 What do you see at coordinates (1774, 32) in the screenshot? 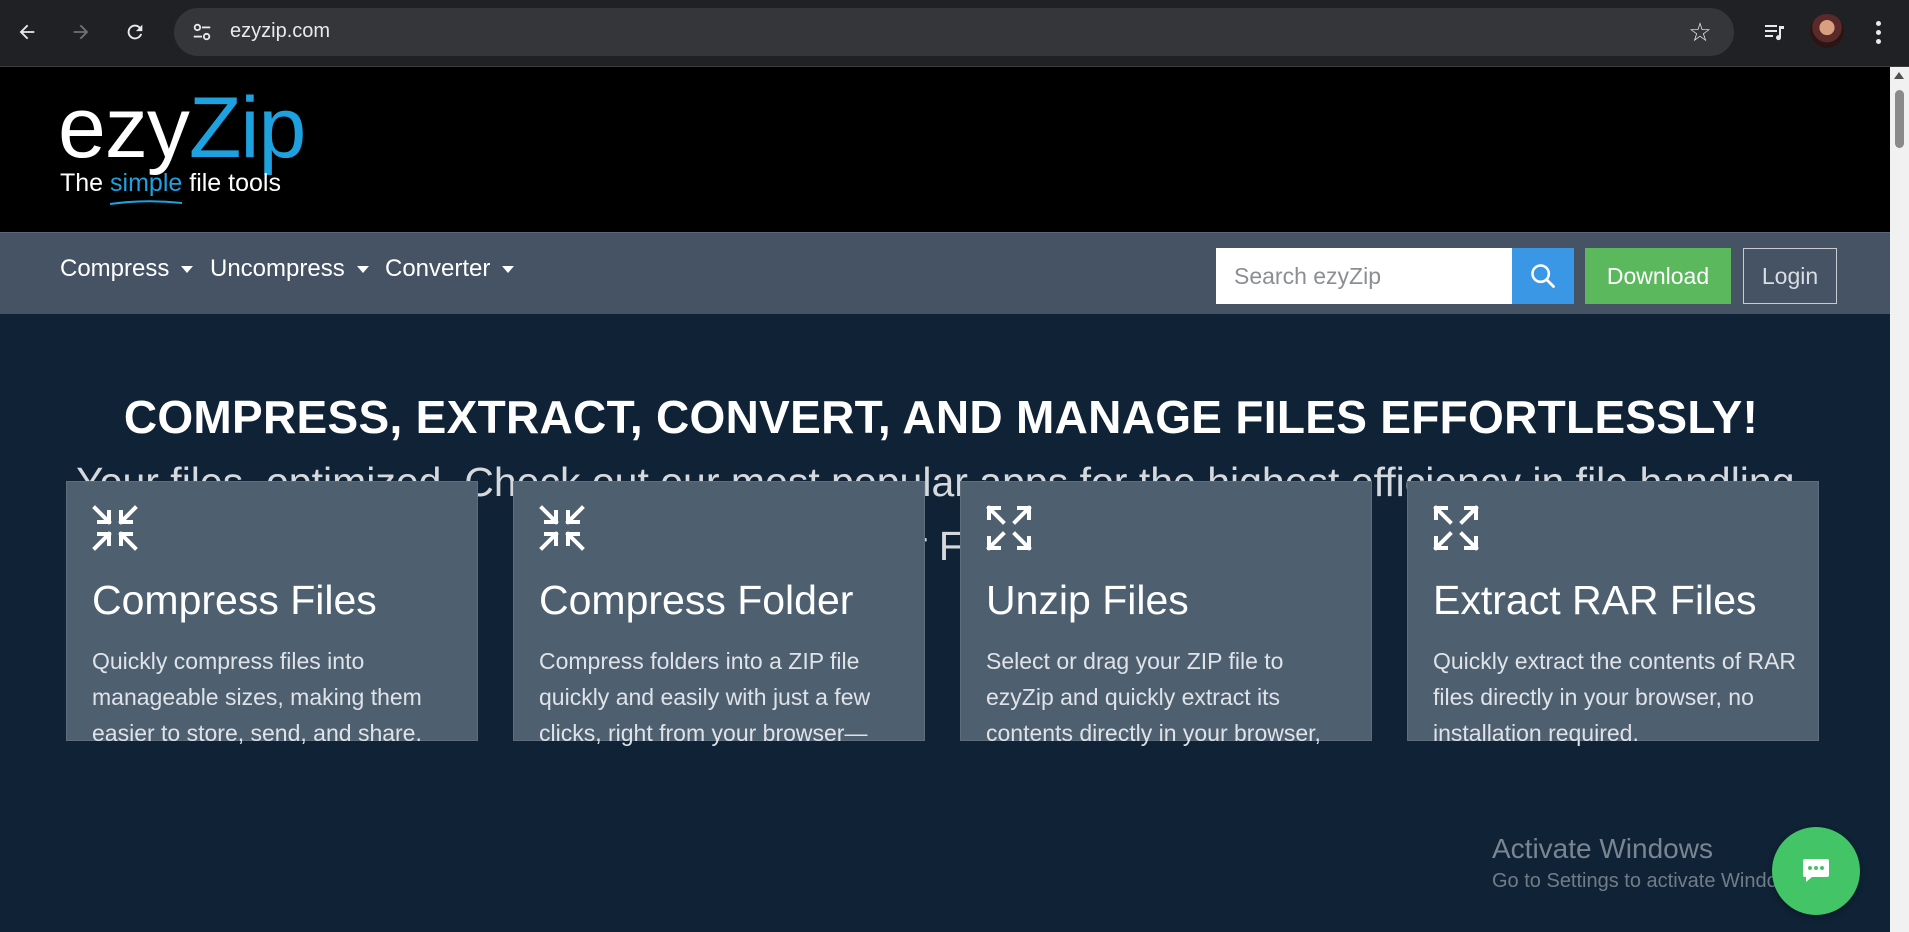
I see `media-control-icon` at bounding box center [1774, 32].